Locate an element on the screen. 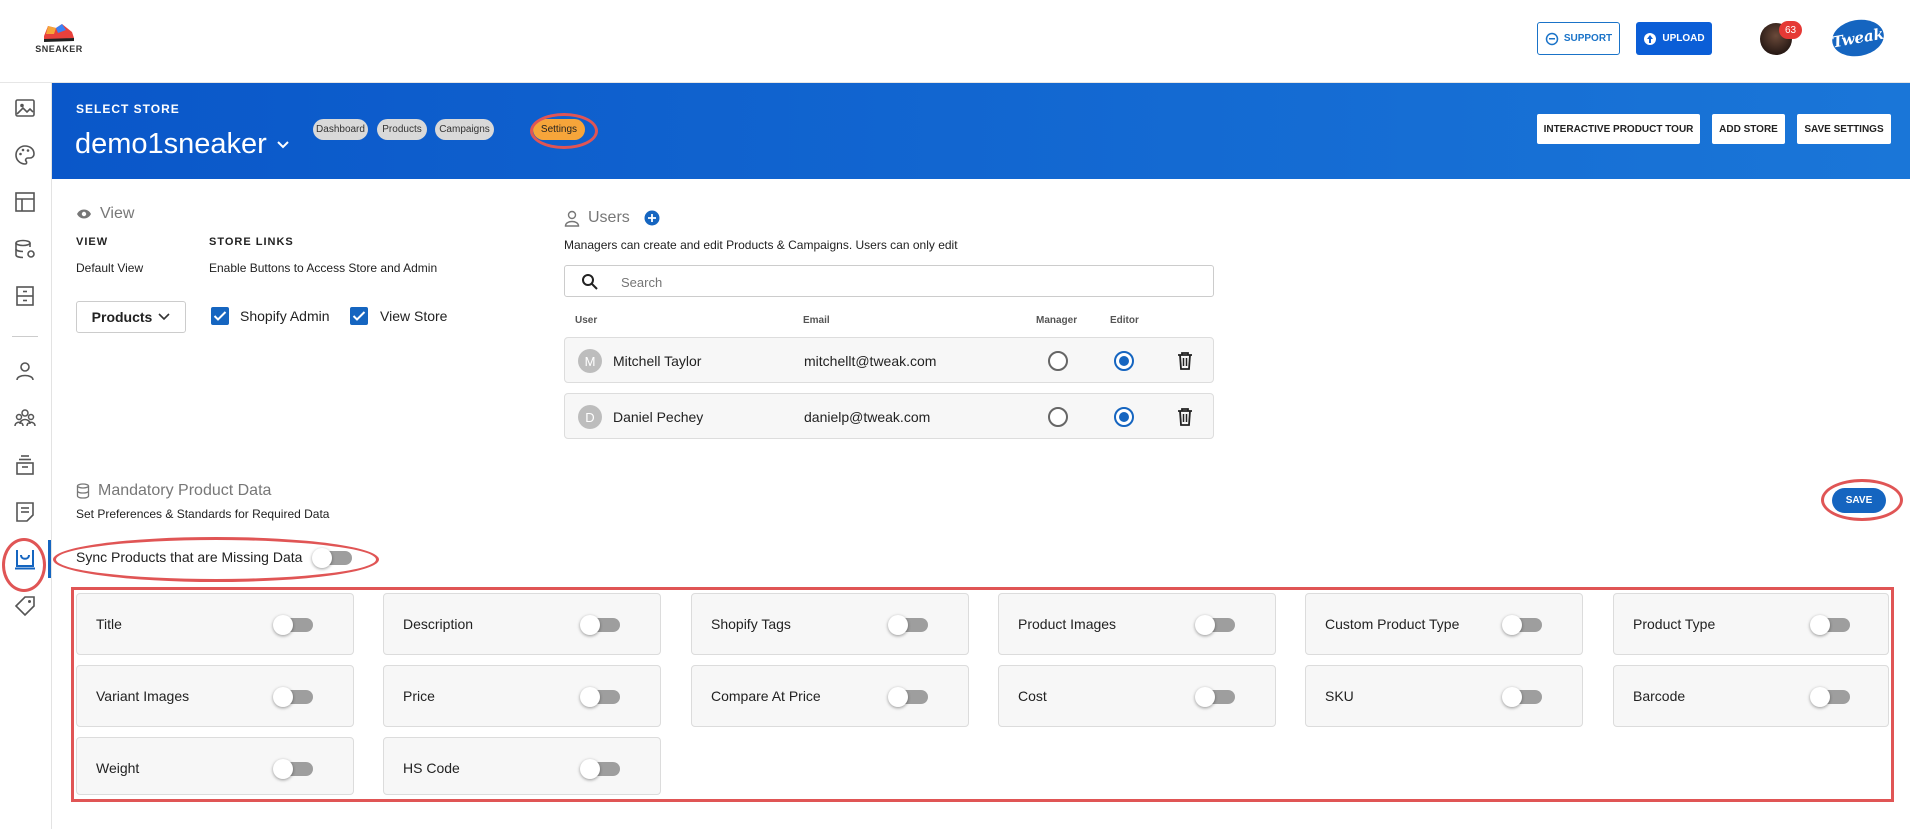  user-icon is located at coordinates (25, 371).